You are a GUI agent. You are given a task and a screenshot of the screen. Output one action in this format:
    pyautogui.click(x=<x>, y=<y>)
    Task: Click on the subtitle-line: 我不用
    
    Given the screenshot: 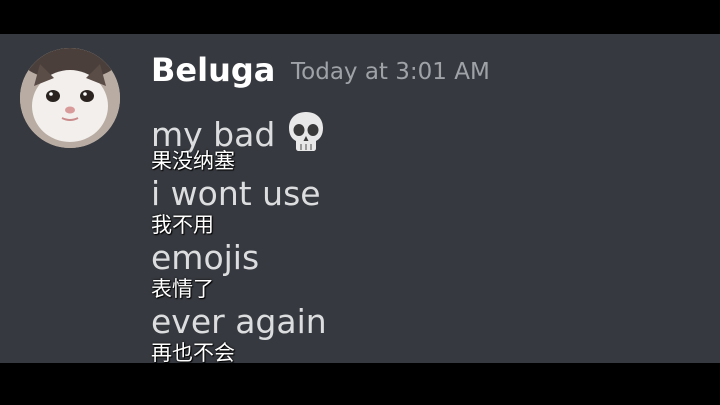 What is the action you would take?
    pyautogui.click(x=182, y=225)
    